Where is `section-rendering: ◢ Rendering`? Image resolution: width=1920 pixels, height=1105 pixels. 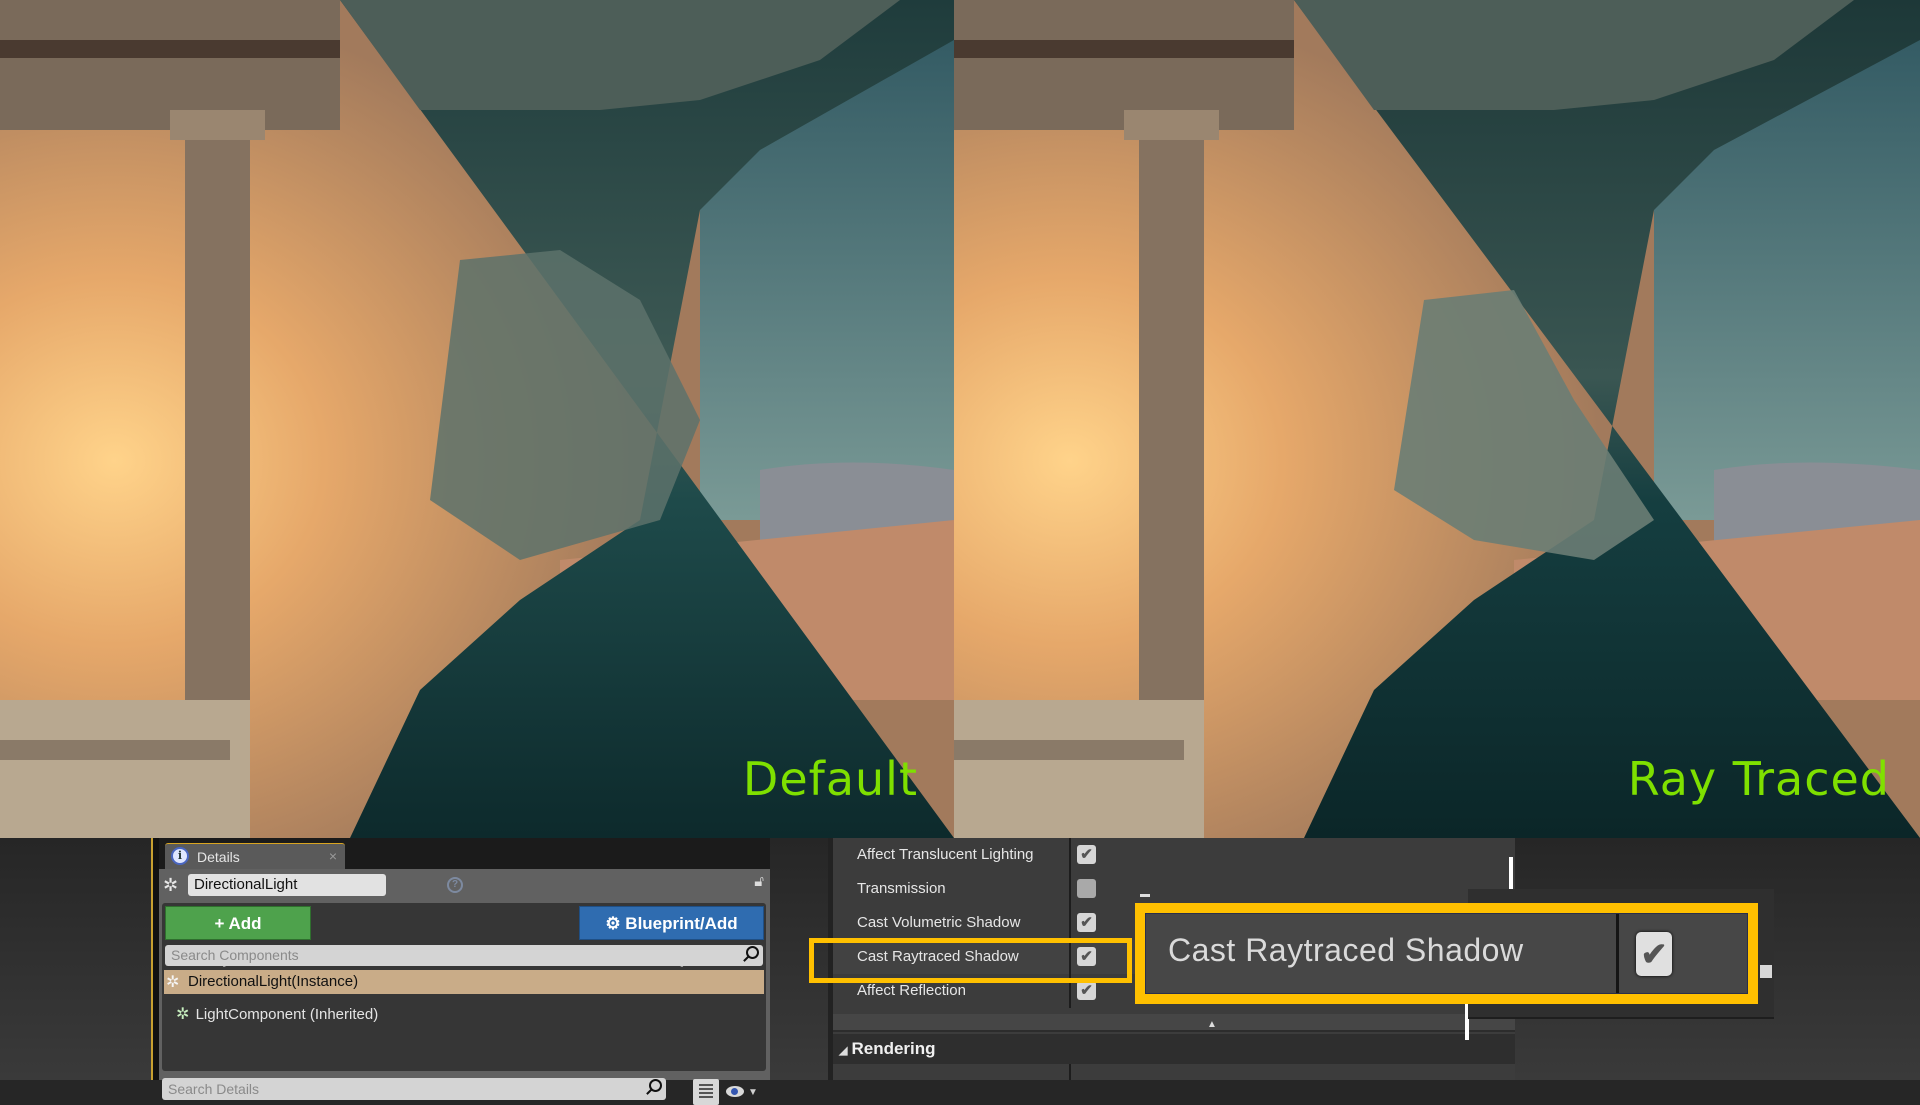 section-rendering: ◢ Rendering is located at coordinates (1174, 1049).